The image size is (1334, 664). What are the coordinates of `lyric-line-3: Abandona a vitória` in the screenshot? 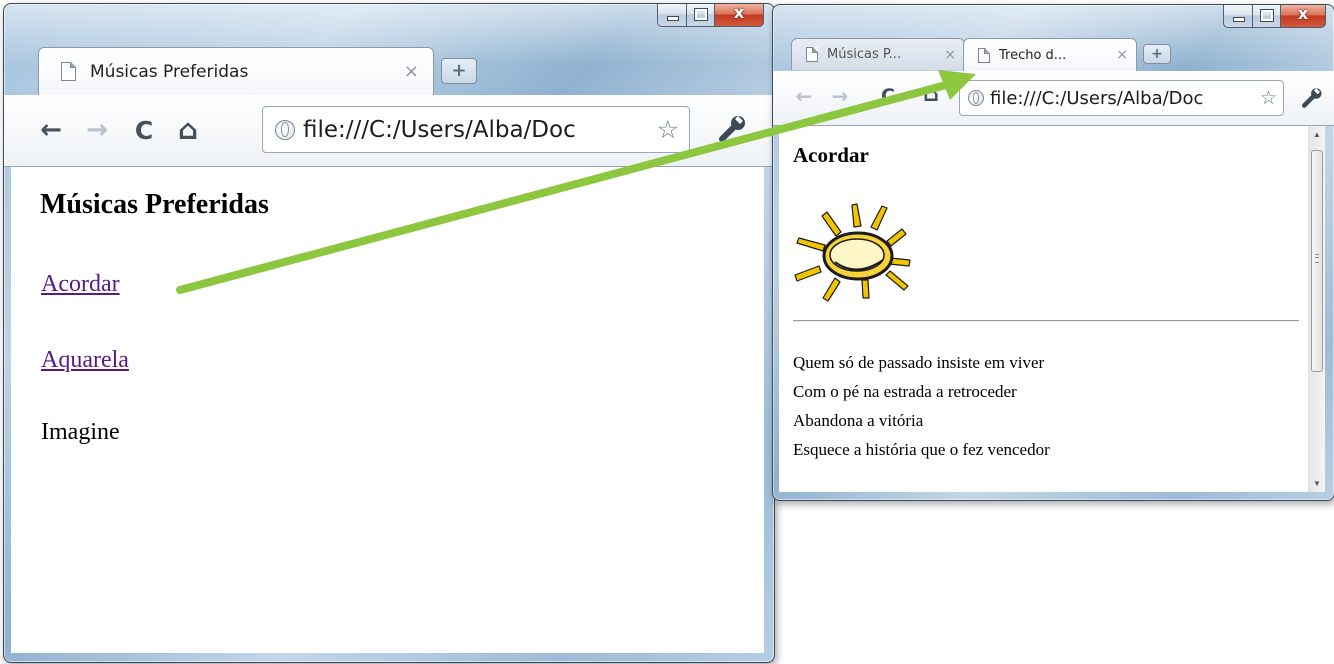 It's located at (858, 420).